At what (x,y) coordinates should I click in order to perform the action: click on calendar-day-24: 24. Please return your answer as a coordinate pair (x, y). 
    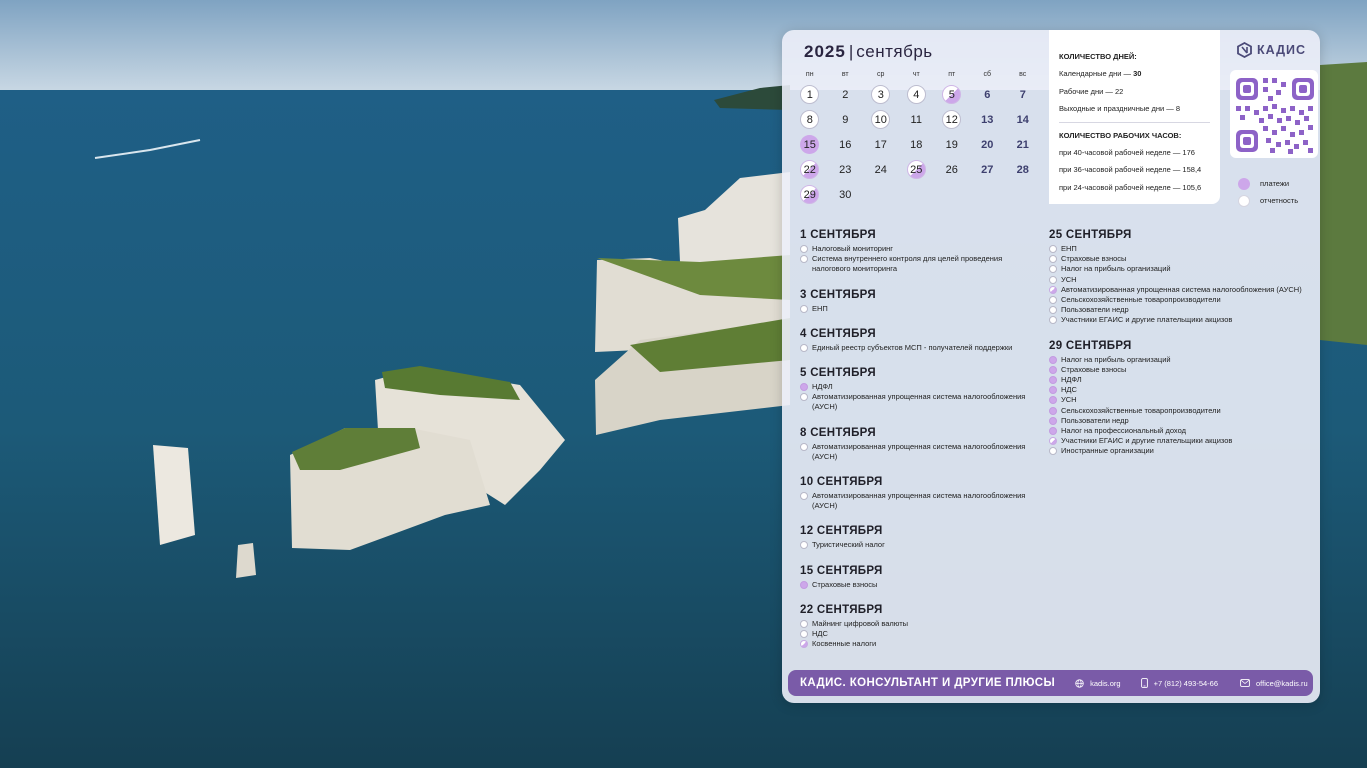
    Looking at the image, I should click on (881, 169).